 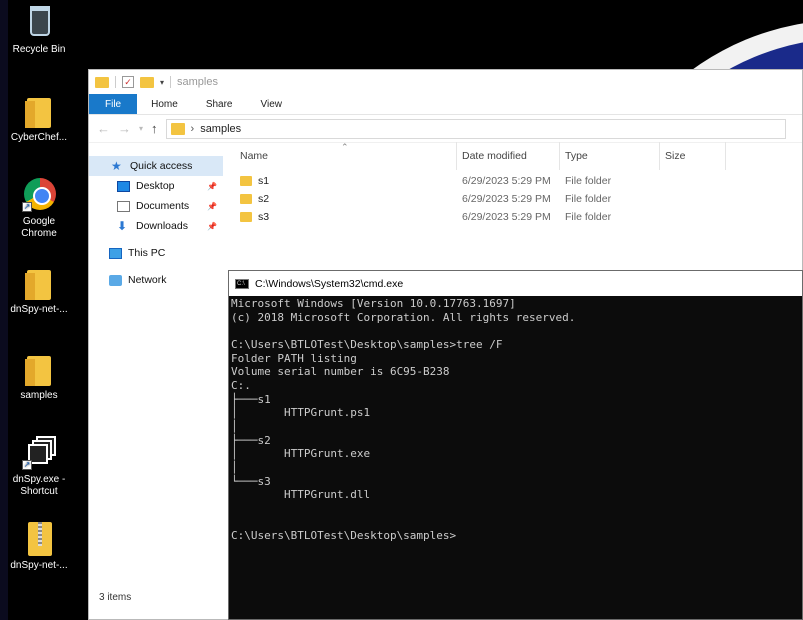 I want to click on zip-folder-icon, so click(x=40, y=539).